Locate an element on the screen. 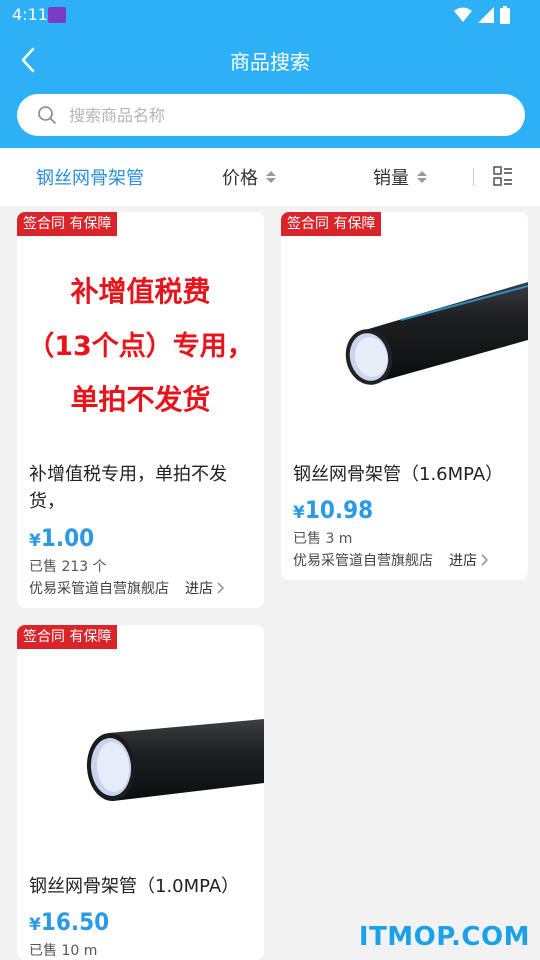 Image resolution: width=540 pixels, height=960 pixels. sold-count: 已售 213 个 is located at coordinates (68, 567).